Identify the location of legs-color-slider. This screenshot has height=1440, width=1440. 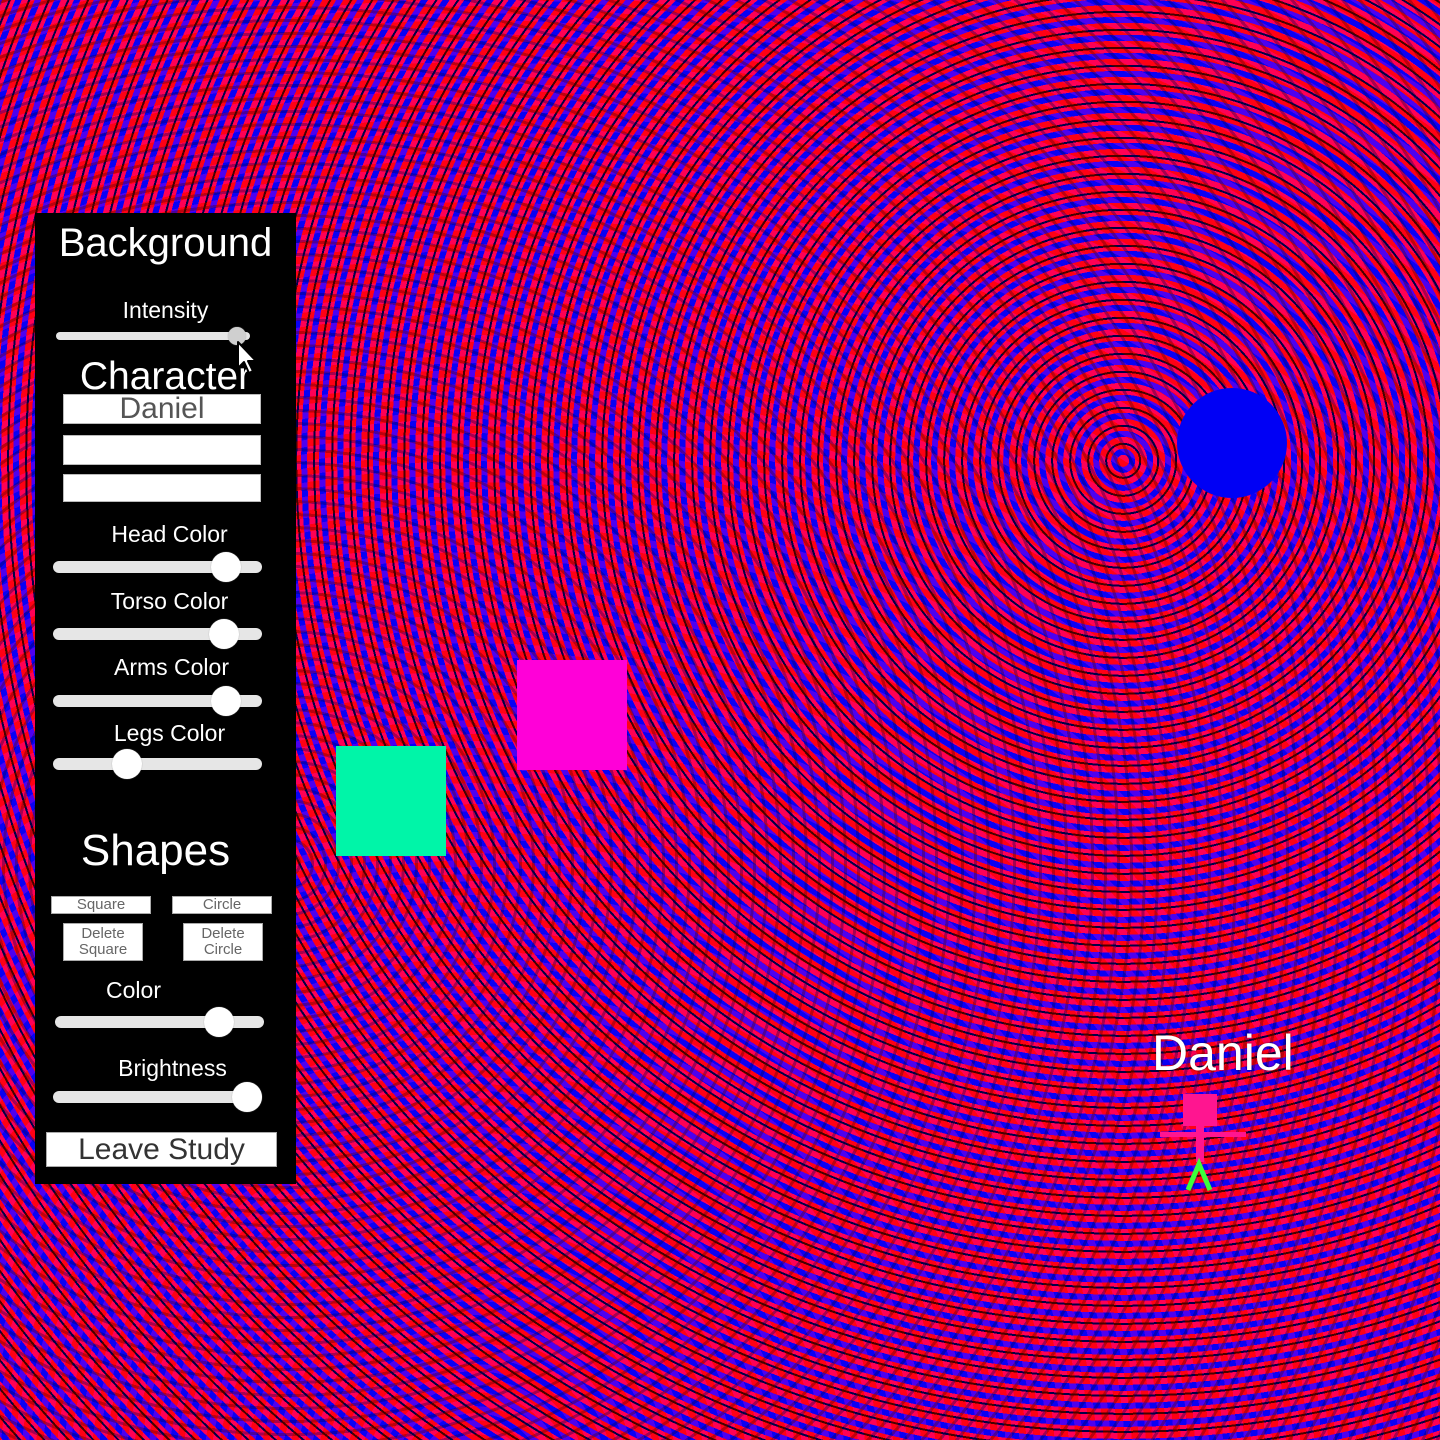
(157, 764).